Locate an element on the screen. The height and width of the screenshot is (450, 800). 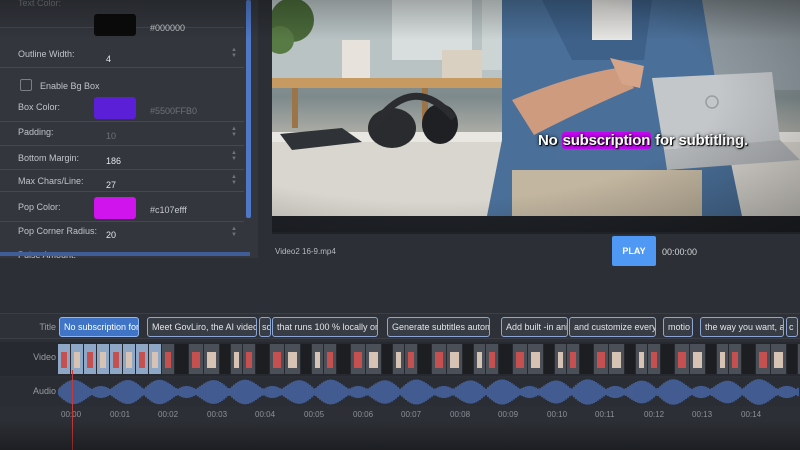
padding-spinner-icon: ▲ ▼ is located at coordinates (234, 132).